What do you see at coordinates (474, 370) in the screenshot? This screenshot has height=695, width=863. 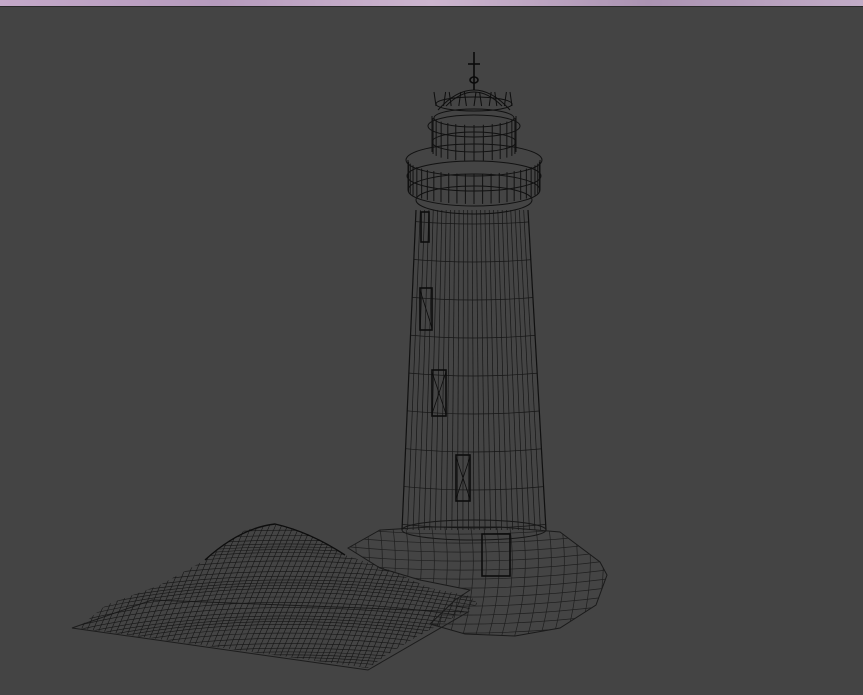 I see `tower-wire-grid` at bounding box center [474, 370].